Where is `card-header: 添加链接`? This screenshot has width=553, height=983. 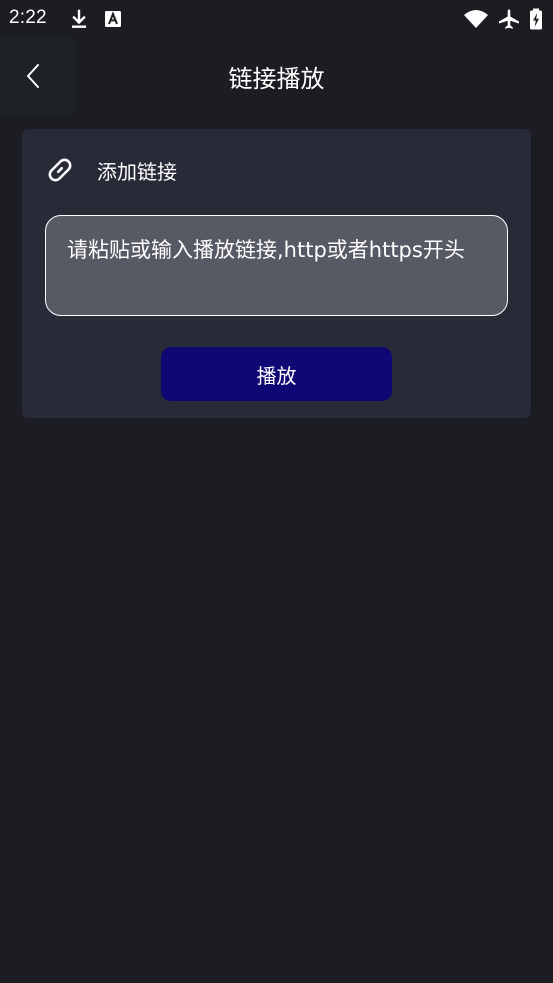 card-header: 添加链接 is located at coordinates (110, 170).